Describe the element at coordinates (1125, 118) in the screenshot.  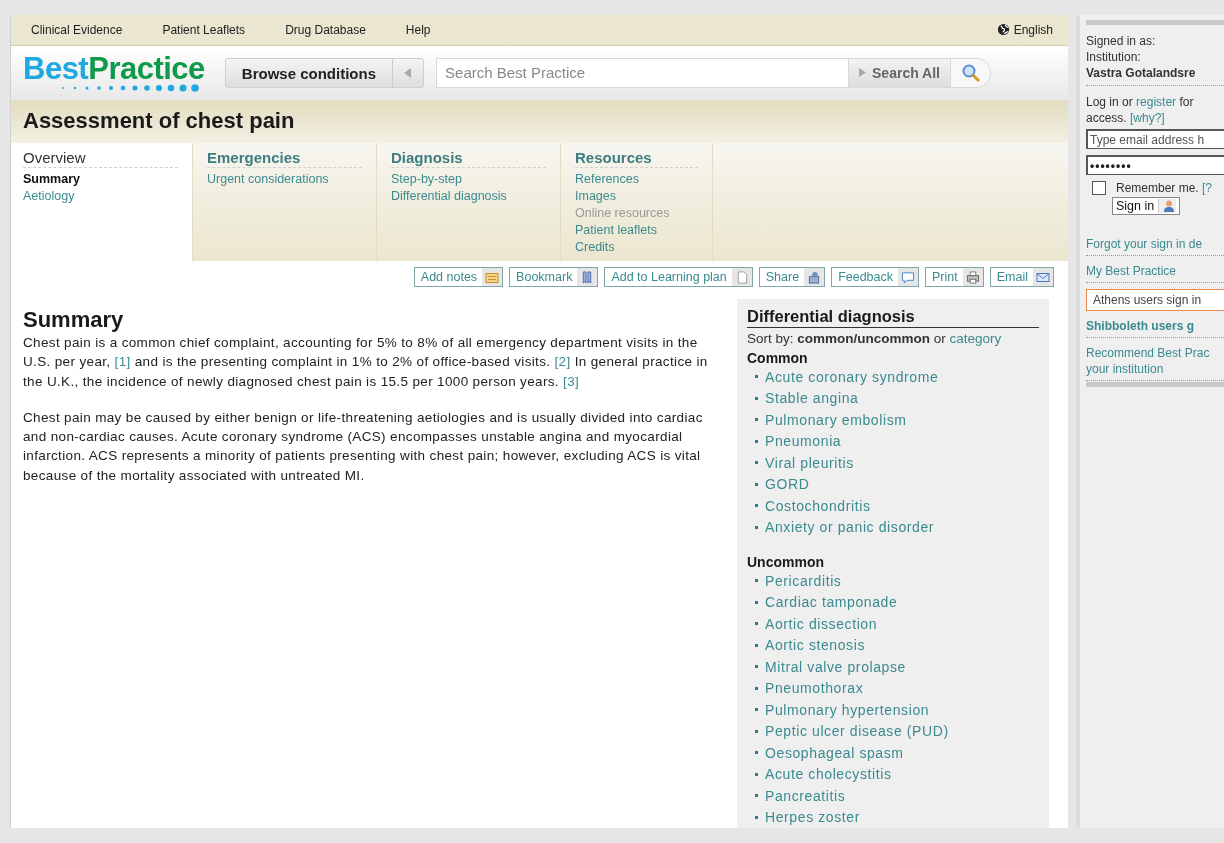
I see `login-text: access. [why?]` at that location.